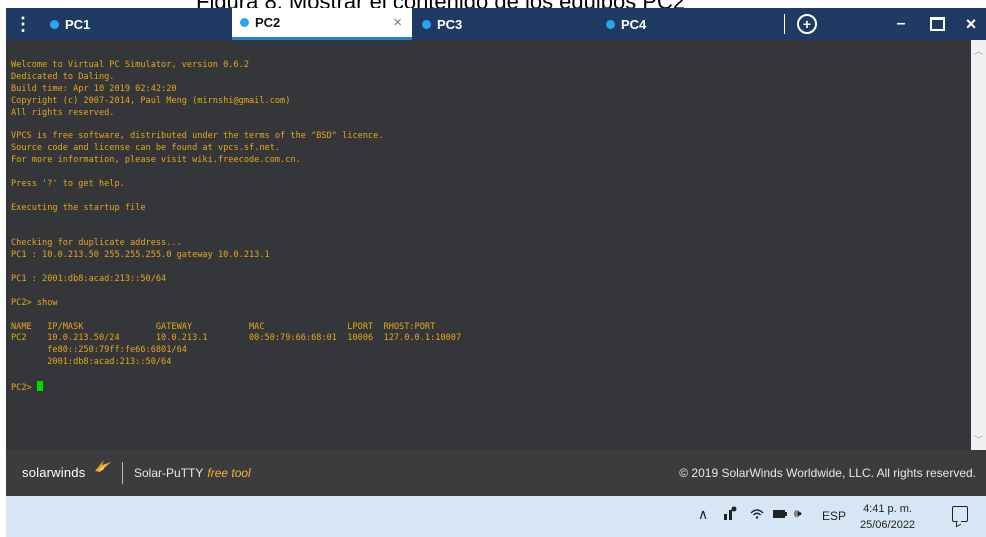 This screenshot has height=537, width=986. Describe the element at coordinates (960, 514) in the screenshot. I see `notification-icon` at that location.